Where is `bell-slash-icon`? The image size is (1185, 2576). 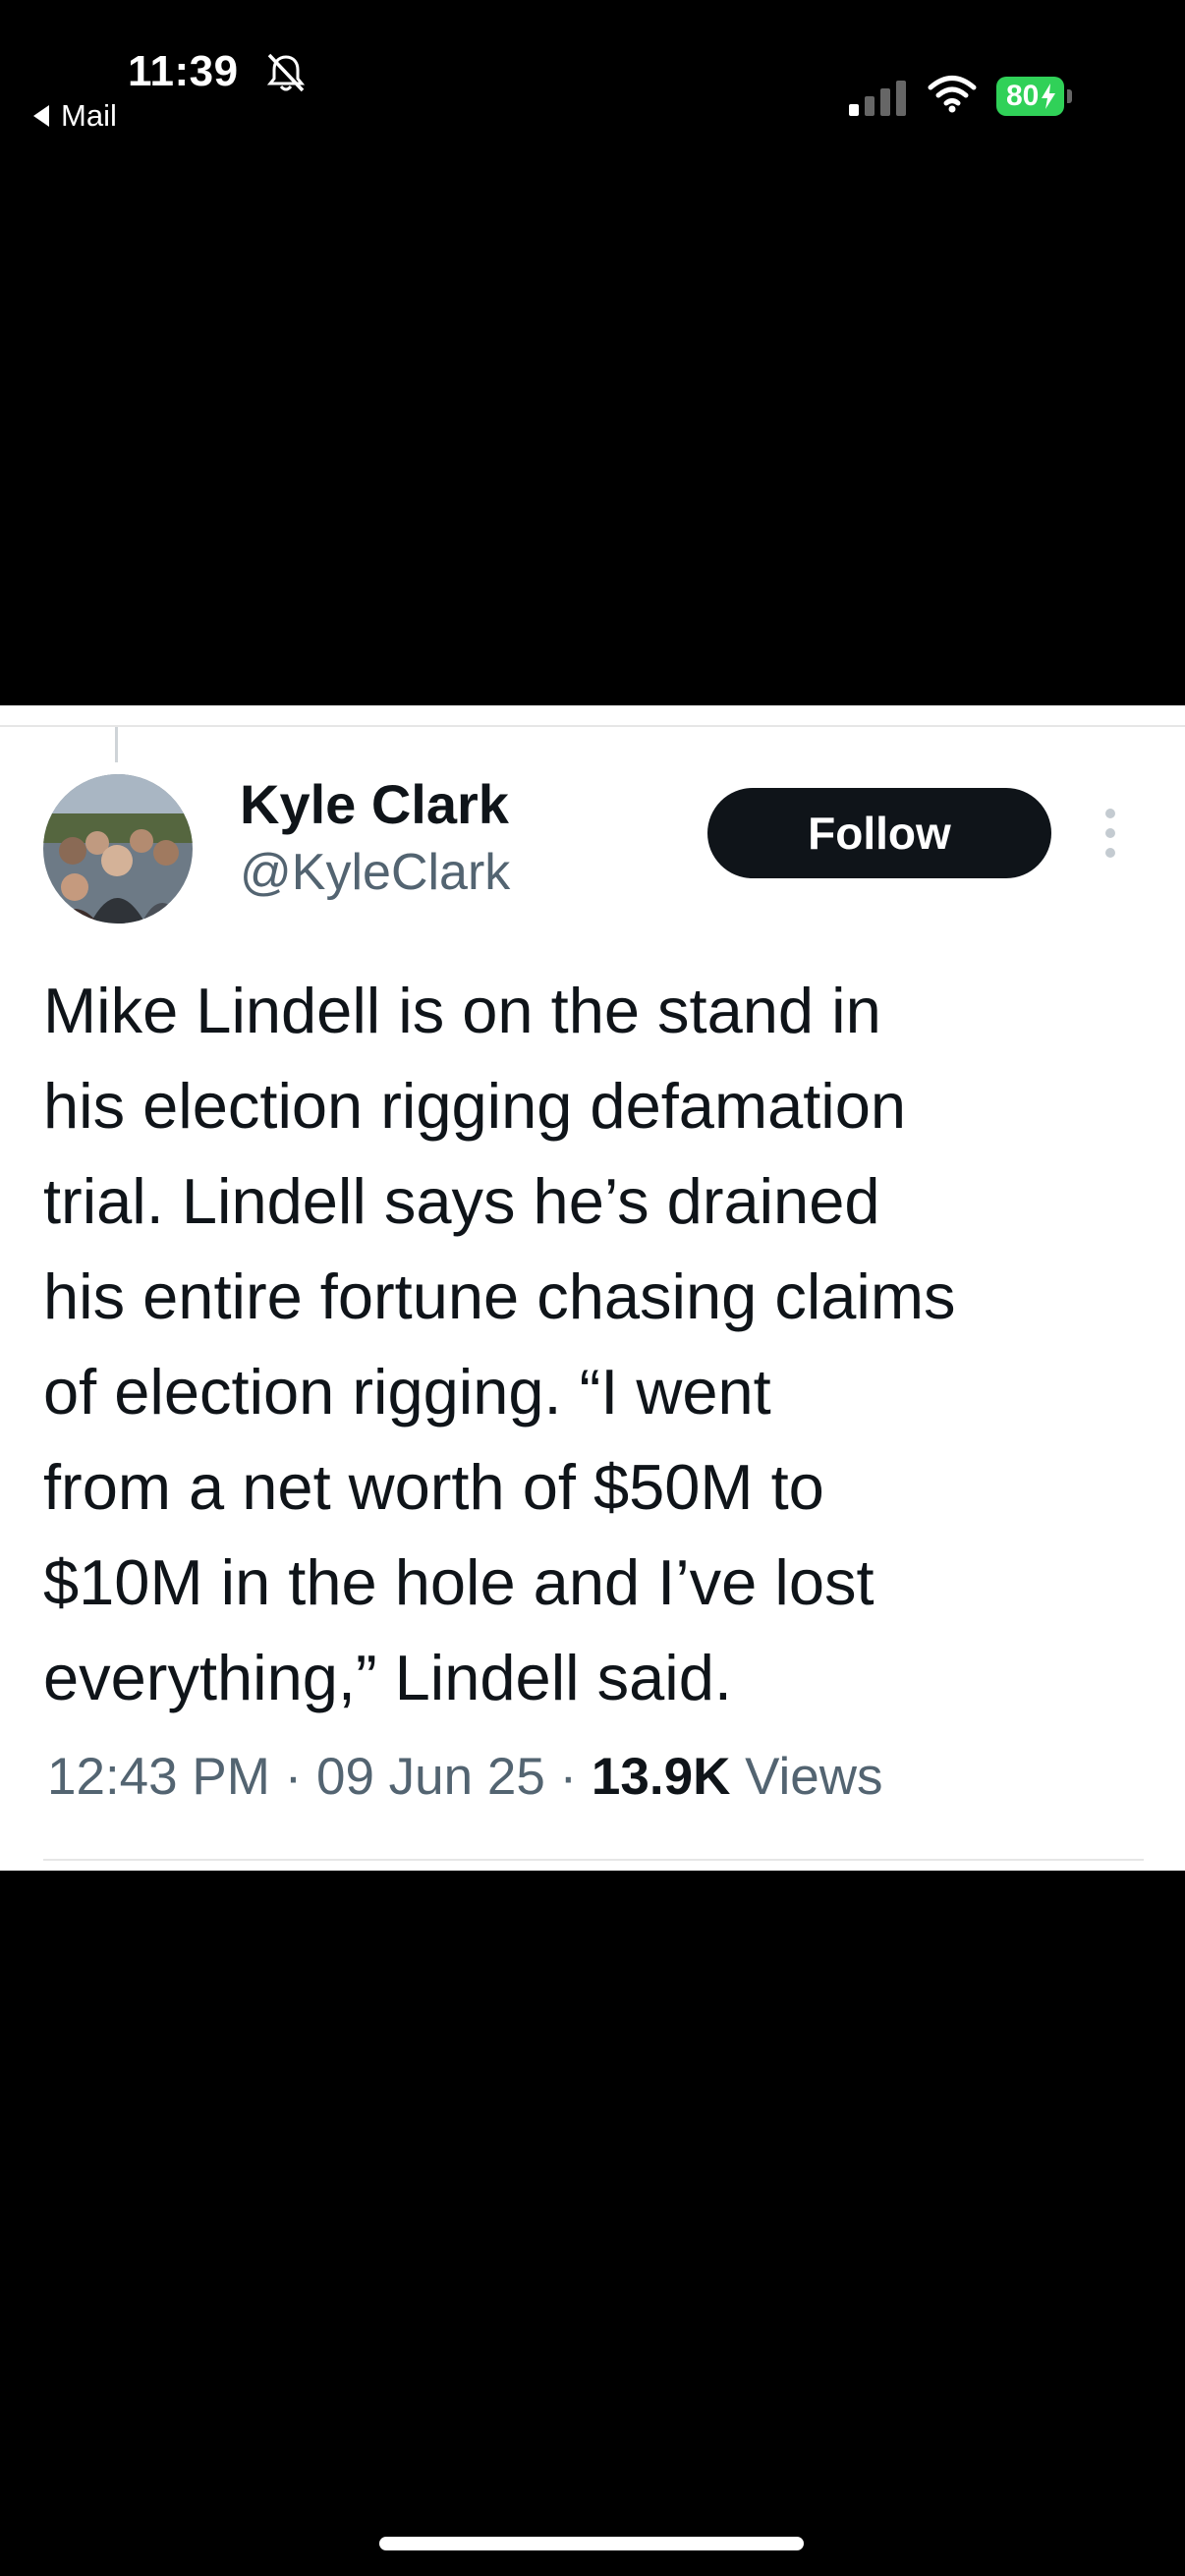
bell-slash-icon is located at coordinates (286, 72).